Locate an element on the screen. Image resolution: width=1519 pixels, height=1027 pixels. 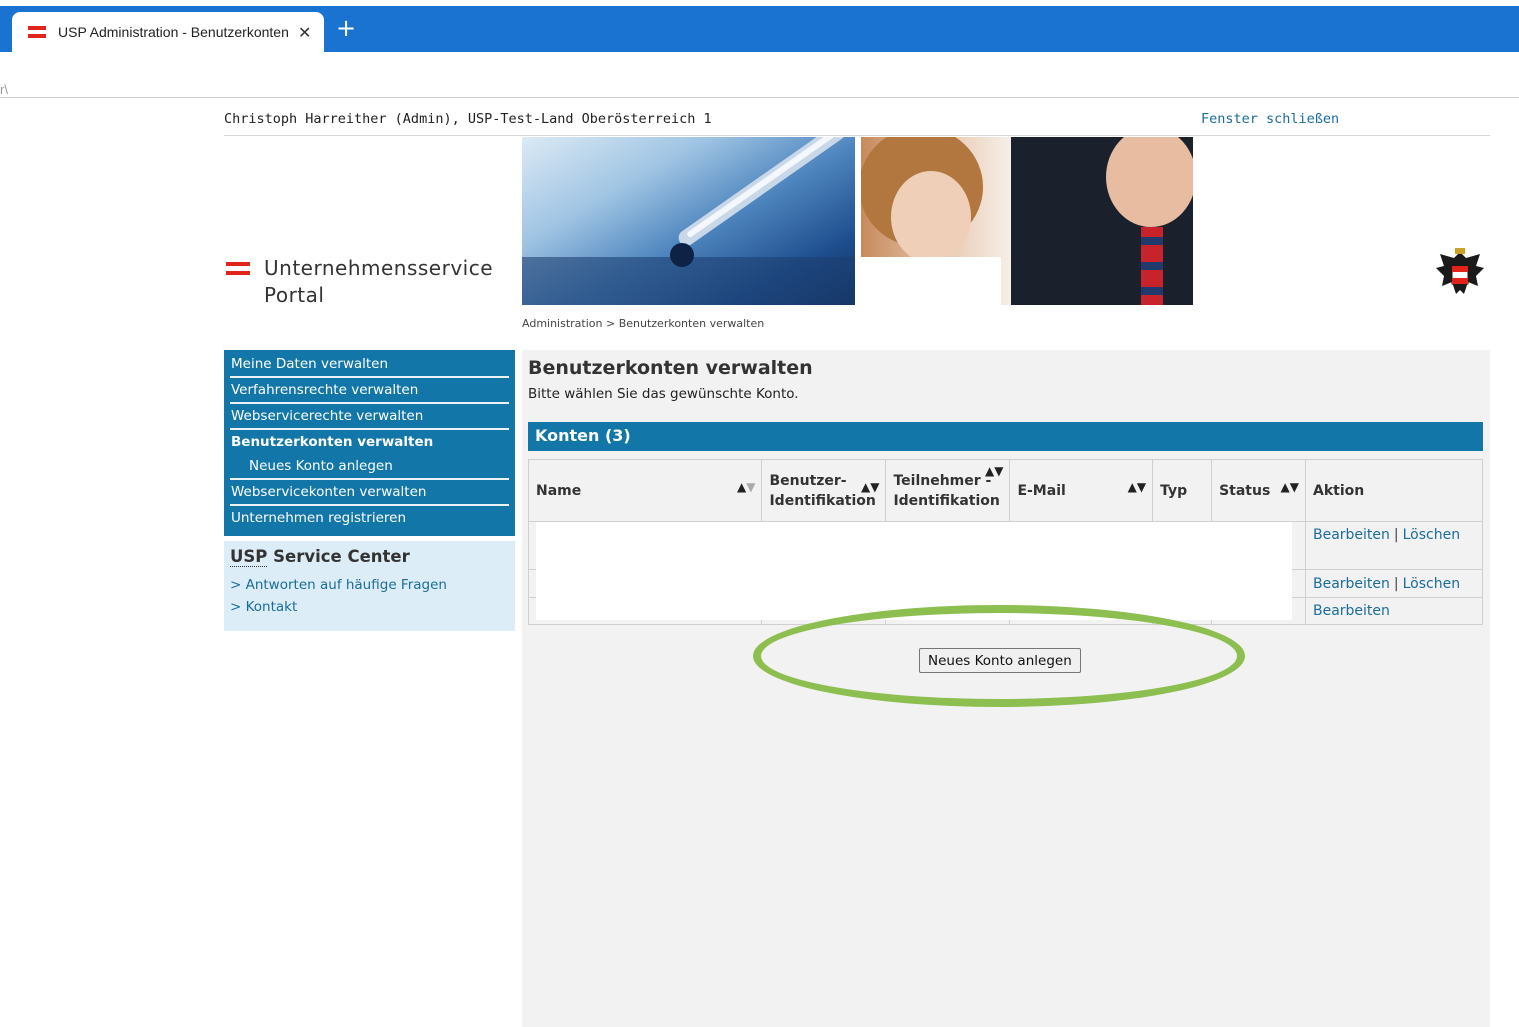
row-actions: Bearbeiten is located at coordinates (1394, 611).